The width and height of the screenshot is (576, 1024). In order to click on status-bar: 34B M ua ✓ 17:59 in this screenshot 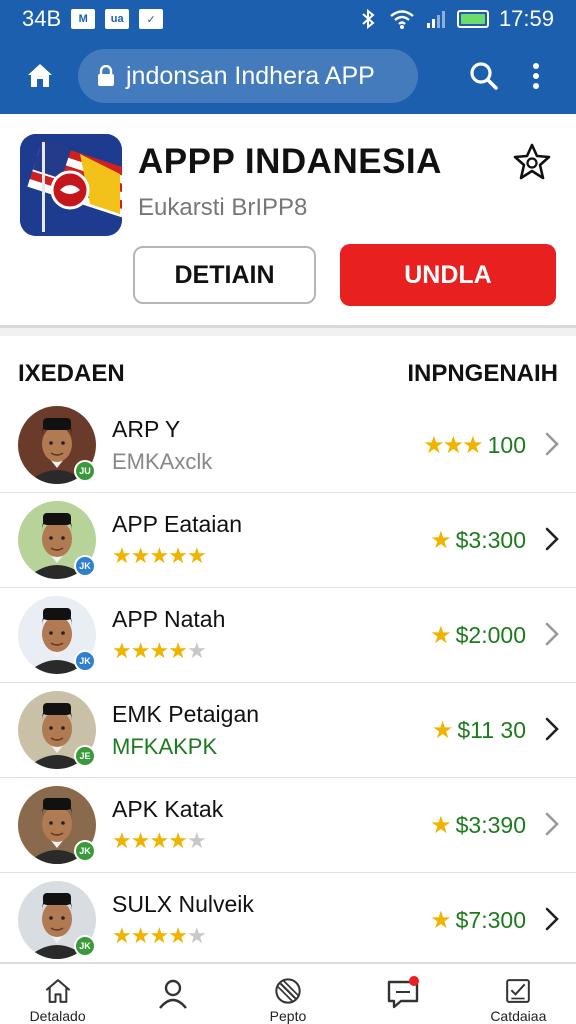, I will do `click(288, 19)`.